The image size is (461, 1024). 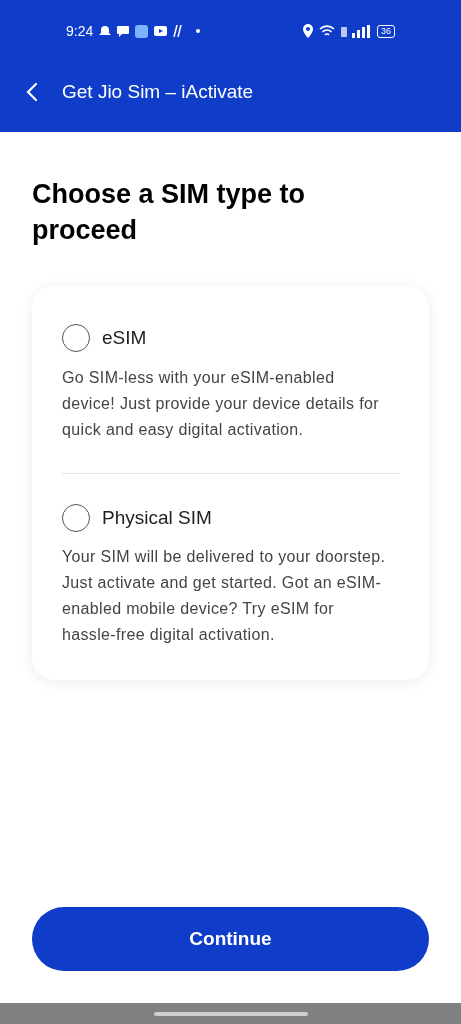 What do you see at coordinates (158, 91) in the screenshot?
I see `app-bar-title: Get Jio Sim – iActivate` at bounding box center [158, 91].